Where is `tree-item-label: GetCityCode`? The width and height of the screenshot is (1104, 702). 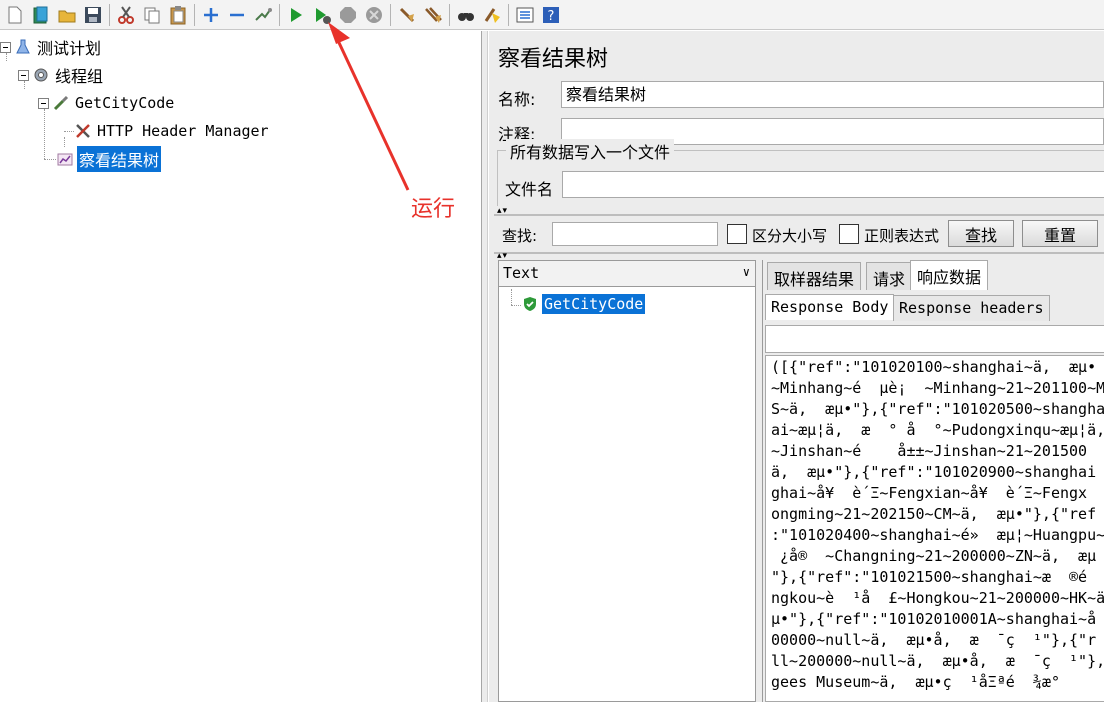 tree-item-label: GetCityCode is located at coordinates (125, 103).